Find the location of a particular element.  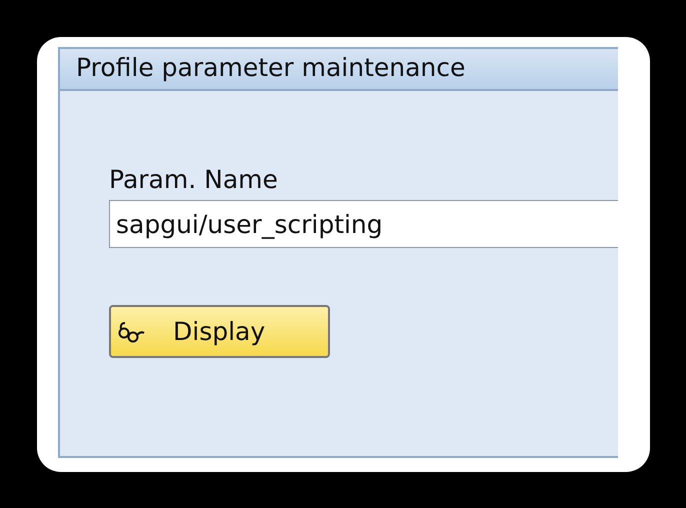

glasses-icon is located at coordinates (132, 332).